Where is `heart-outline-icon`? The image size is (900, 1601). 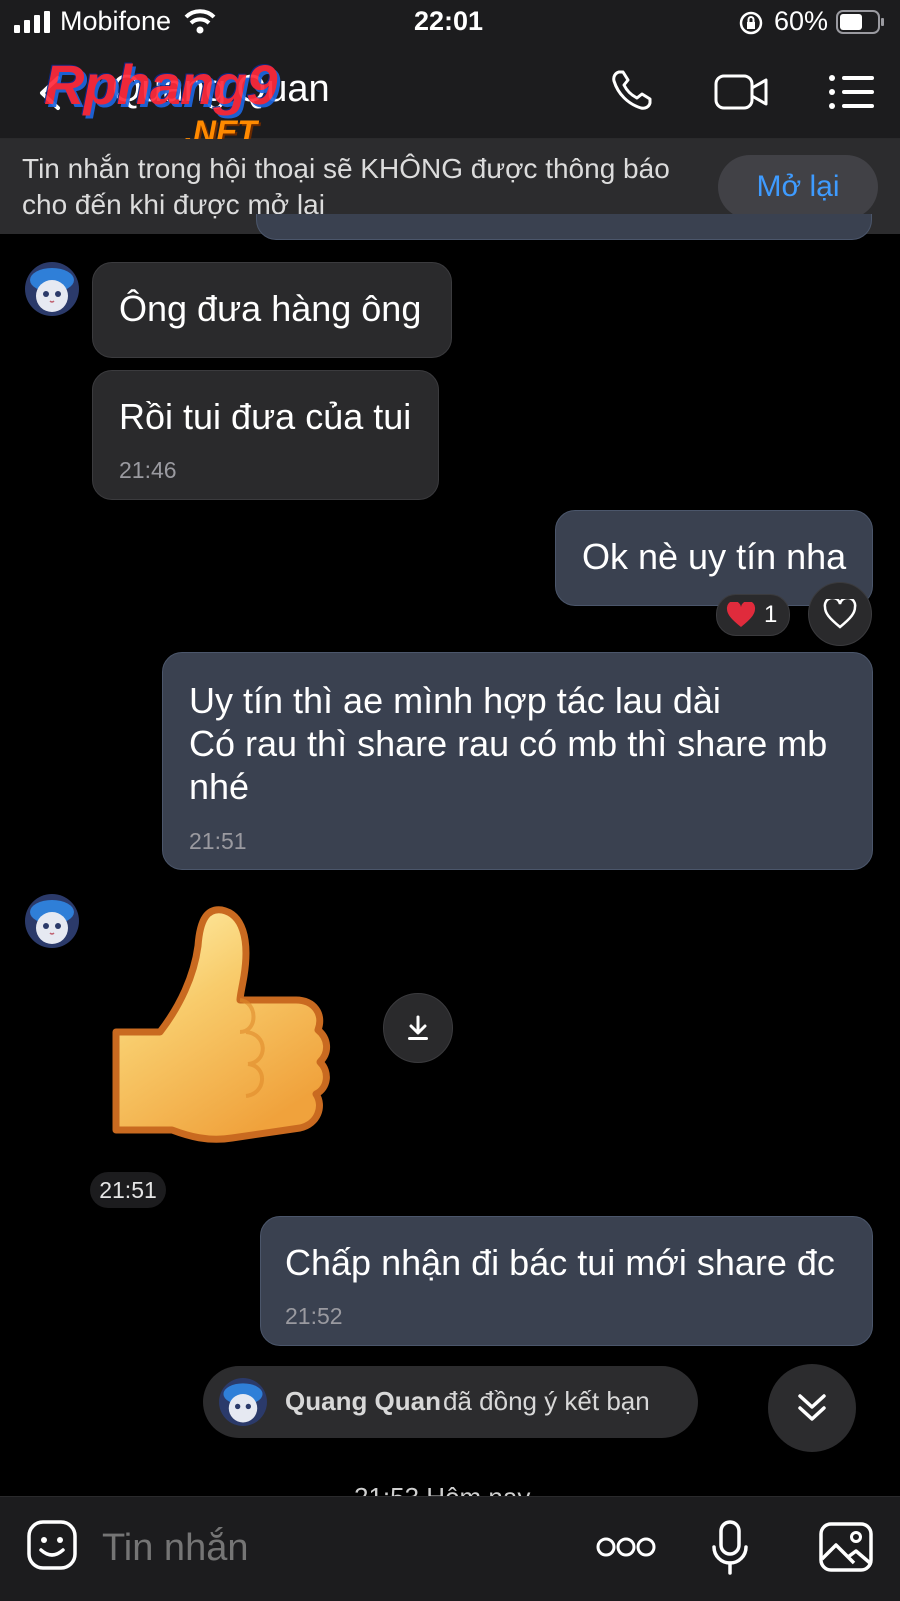 heart-outline-icon is located at coordinates (840, 614).